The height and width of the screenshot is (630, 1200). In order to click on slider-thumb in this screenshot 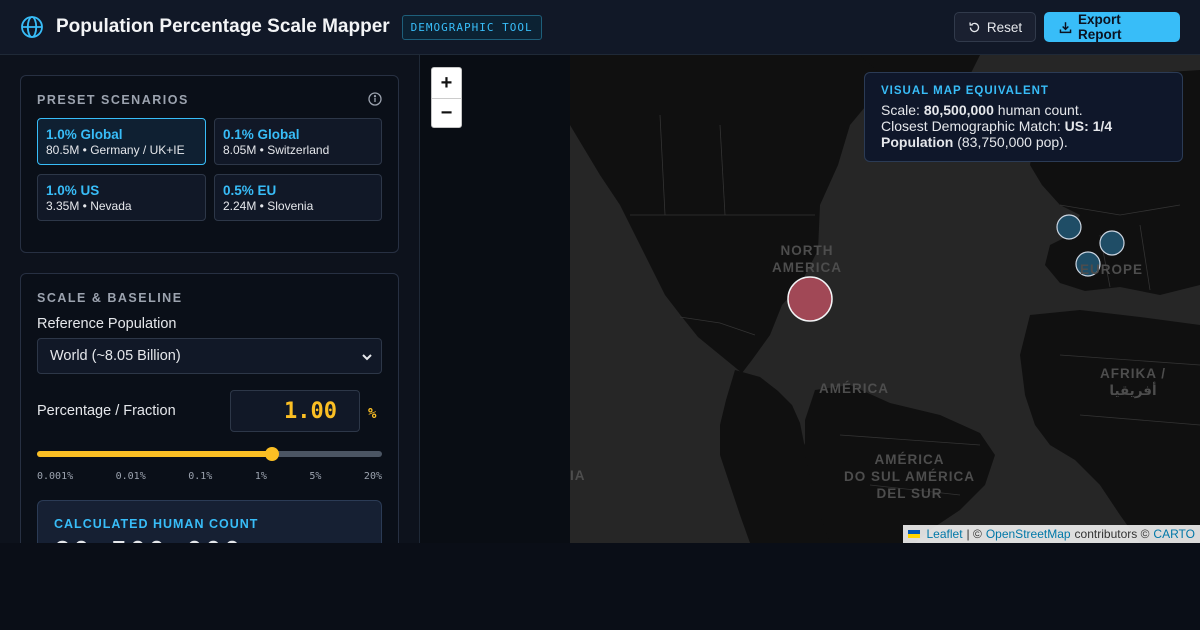, I will do `click(271, 454)`.